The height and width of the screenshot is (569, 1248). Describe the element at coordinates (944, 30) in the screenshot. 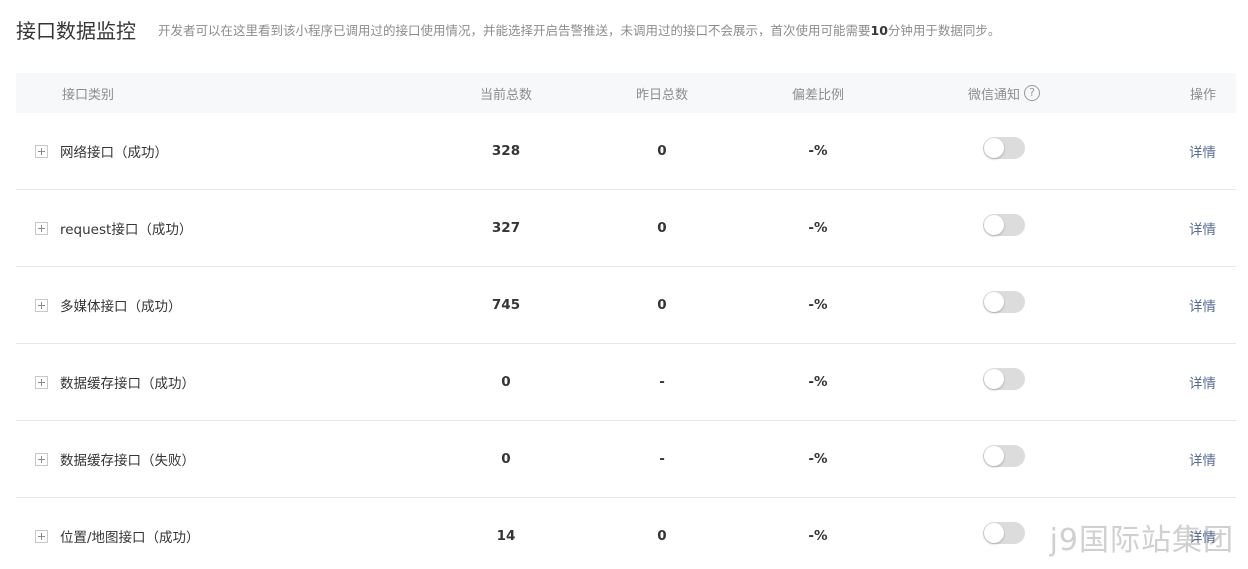

I see `description-text-end: 分钟用于数据同步。` at that location.